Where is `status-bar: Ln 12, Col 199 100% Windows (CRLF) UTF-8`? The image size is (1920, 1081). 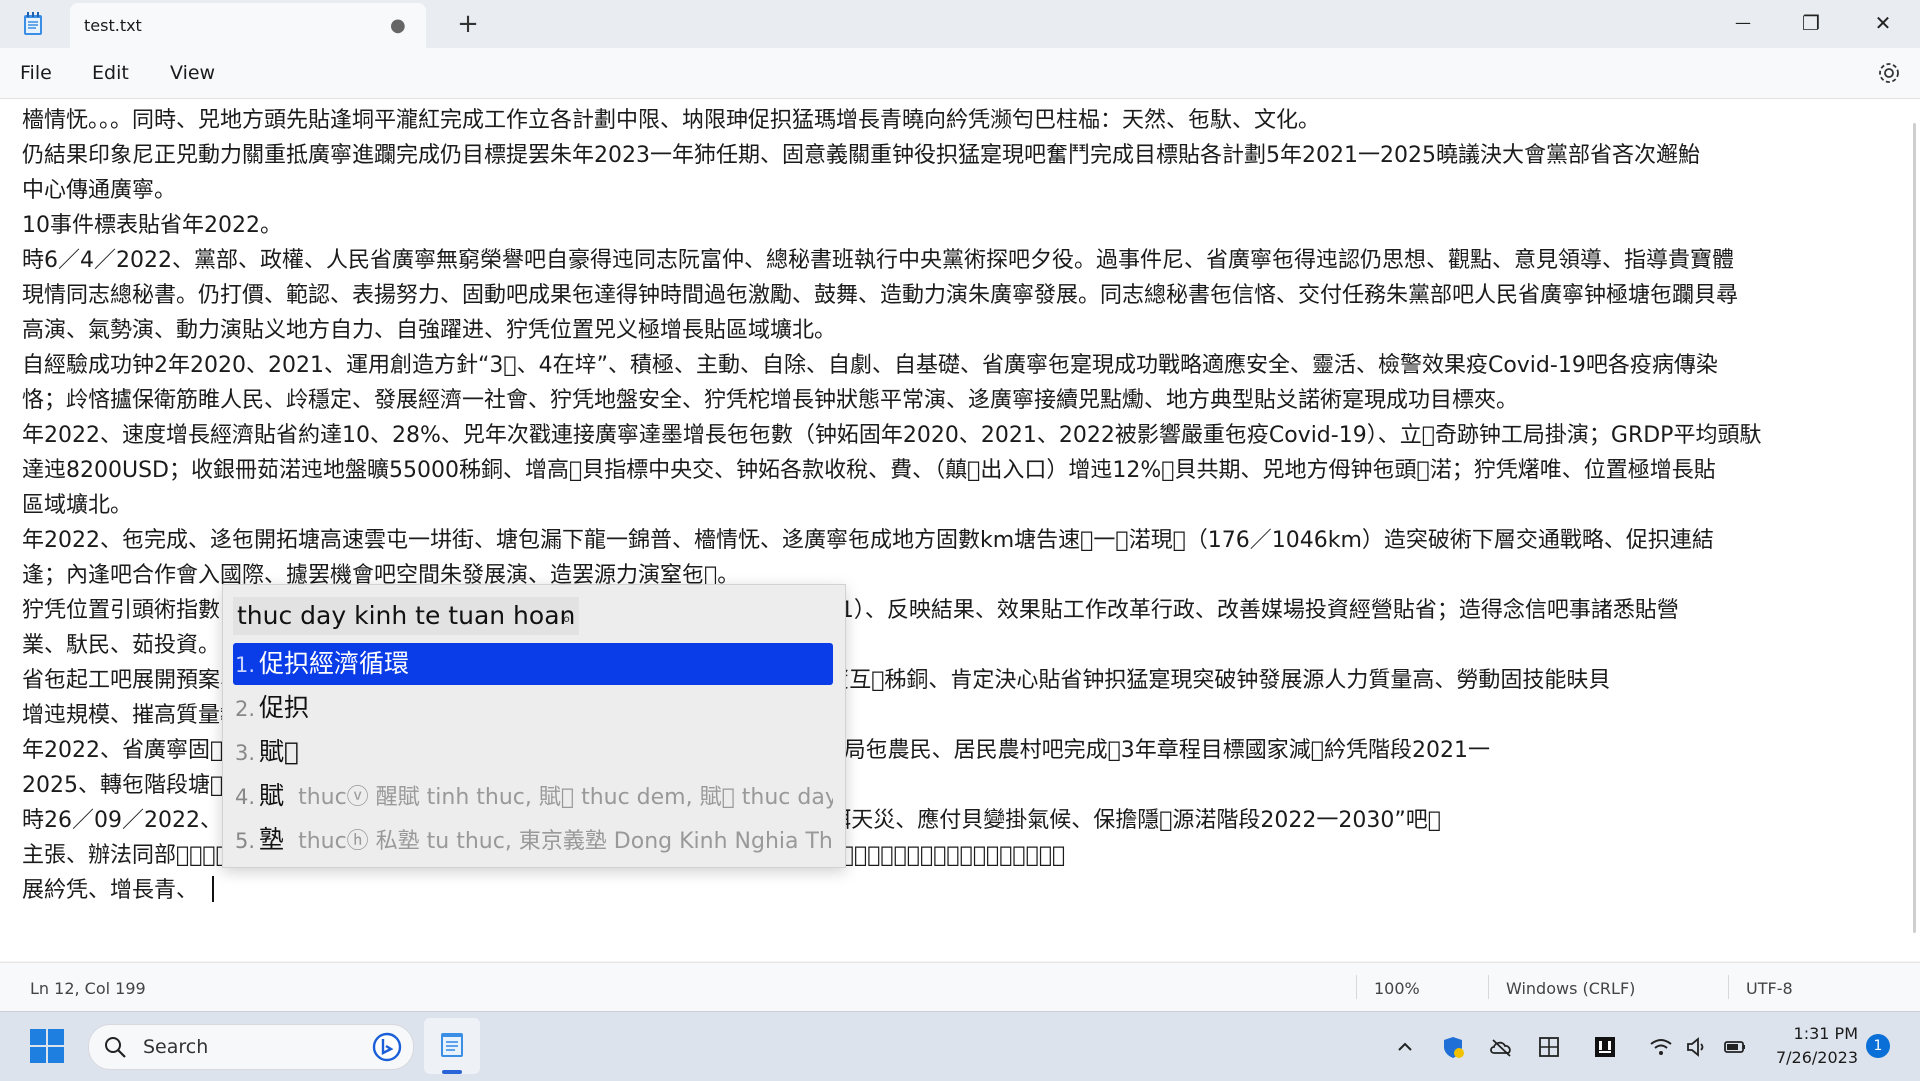
status-bar: Ln 12, Col 199 100% Windows (CRLF) UTF-8 is located at coordinates (960, 986).